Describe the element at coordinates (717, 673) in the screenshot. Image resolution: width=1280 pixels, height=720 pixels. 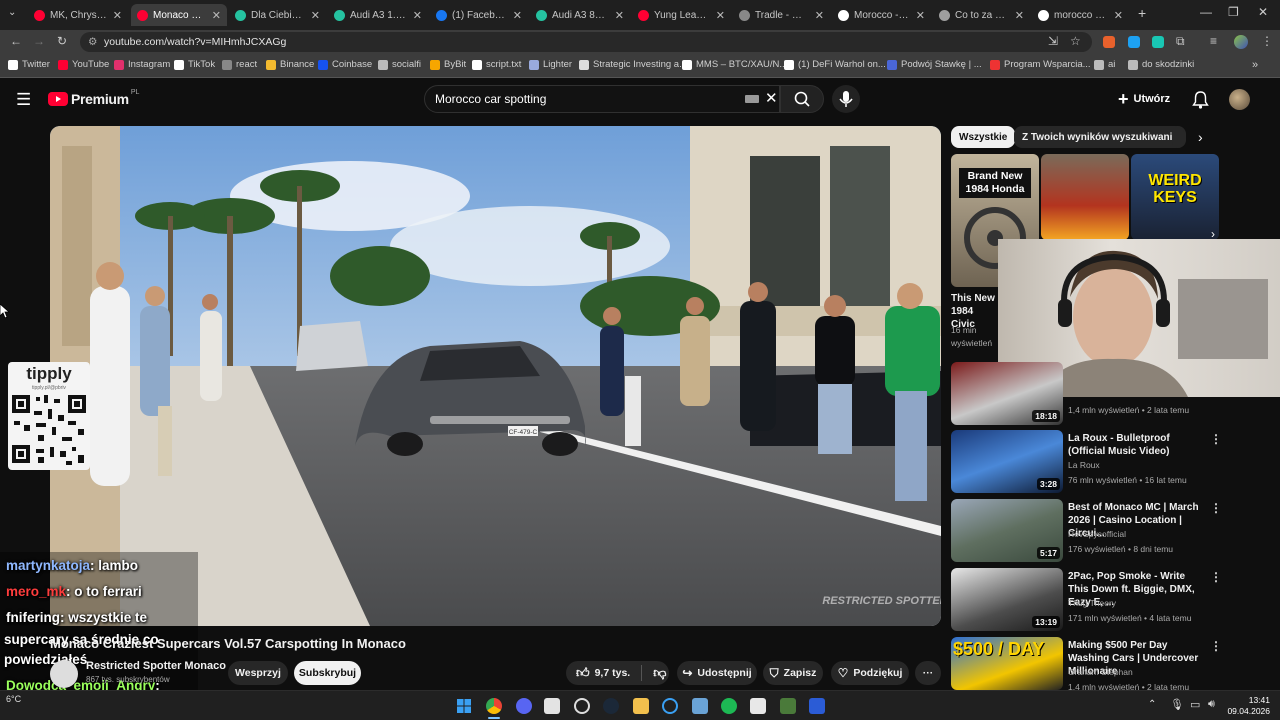
I see `share-button: ↪ Udostępnij` at that location.